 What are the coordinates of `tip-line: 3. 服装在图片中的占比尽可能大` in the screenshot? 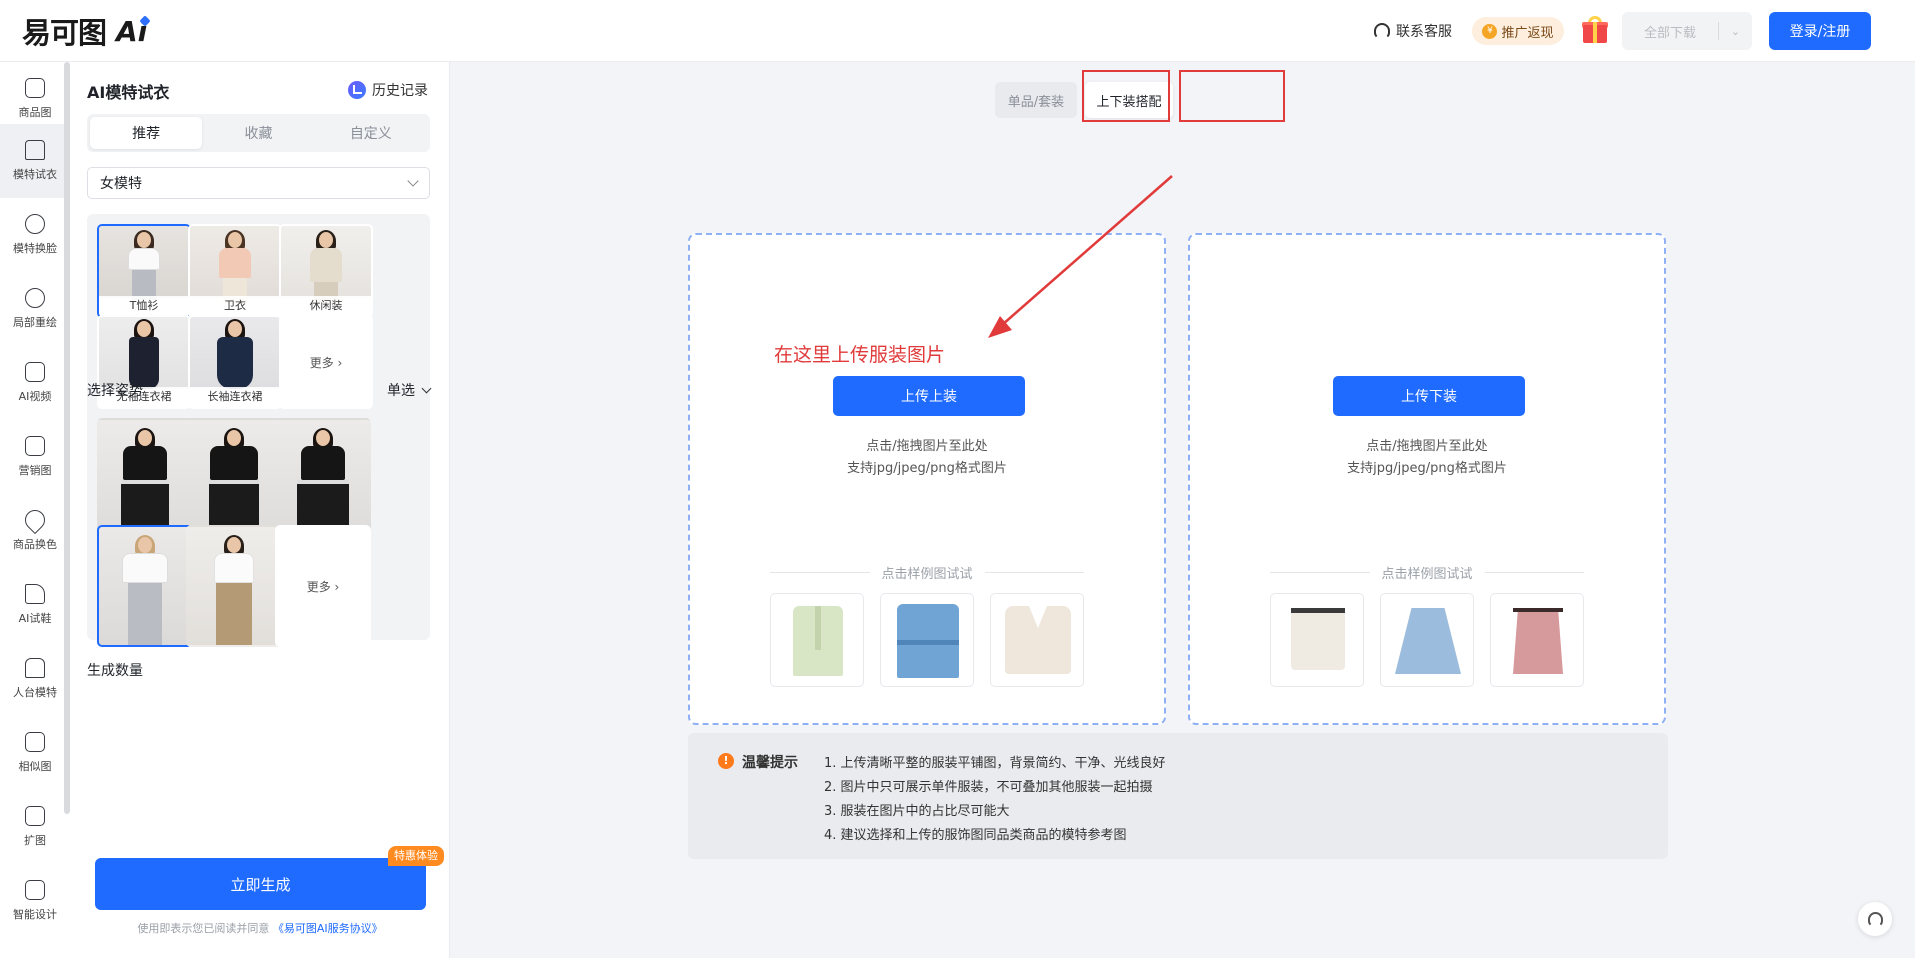 It's located at (917, 811).